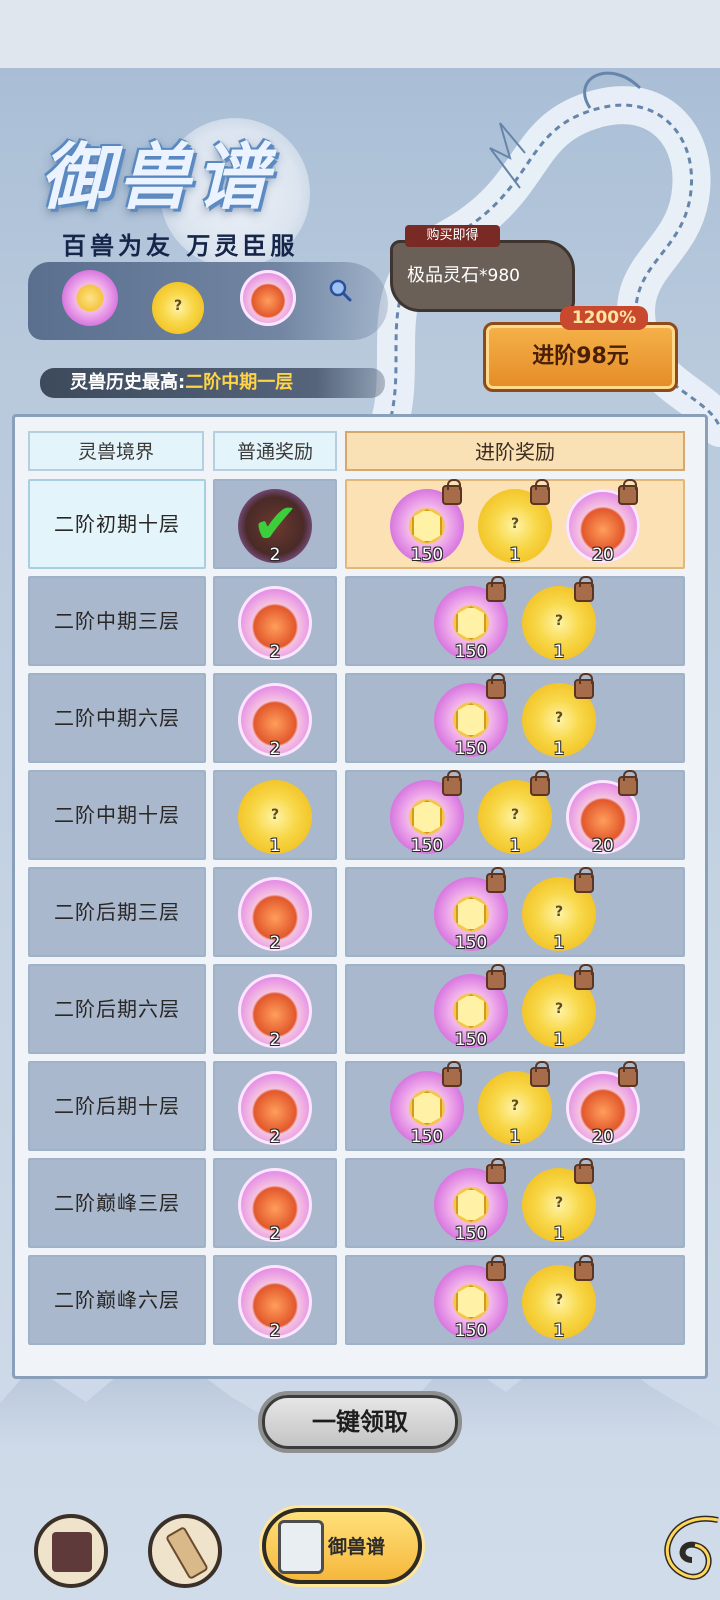 The height and width of the screenshot is (1600, 720). What do you see at coordinates (482, 276) in the screenshot?
I see `purchase-card: 极品灵石*980` at bounding box center [482, 276].